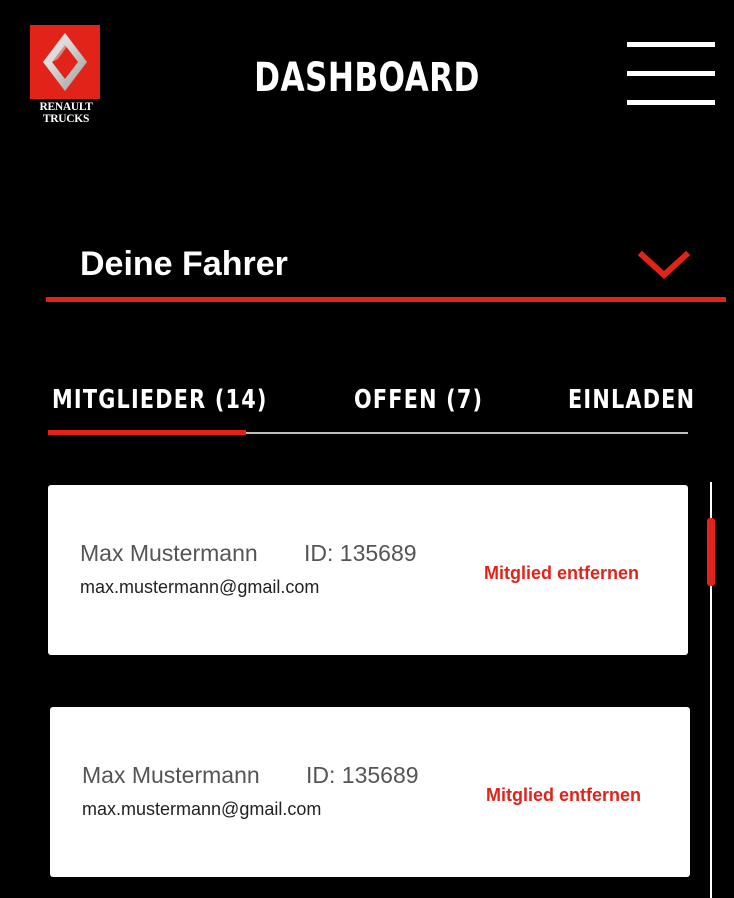  I want to click on dropdown-underline, so click(386, 299).